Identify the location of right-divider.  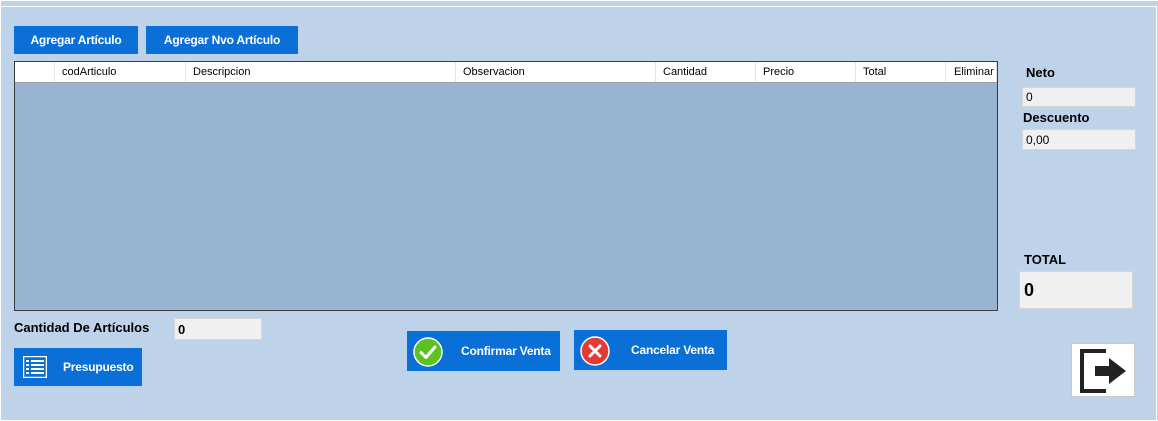
(1156, 214).